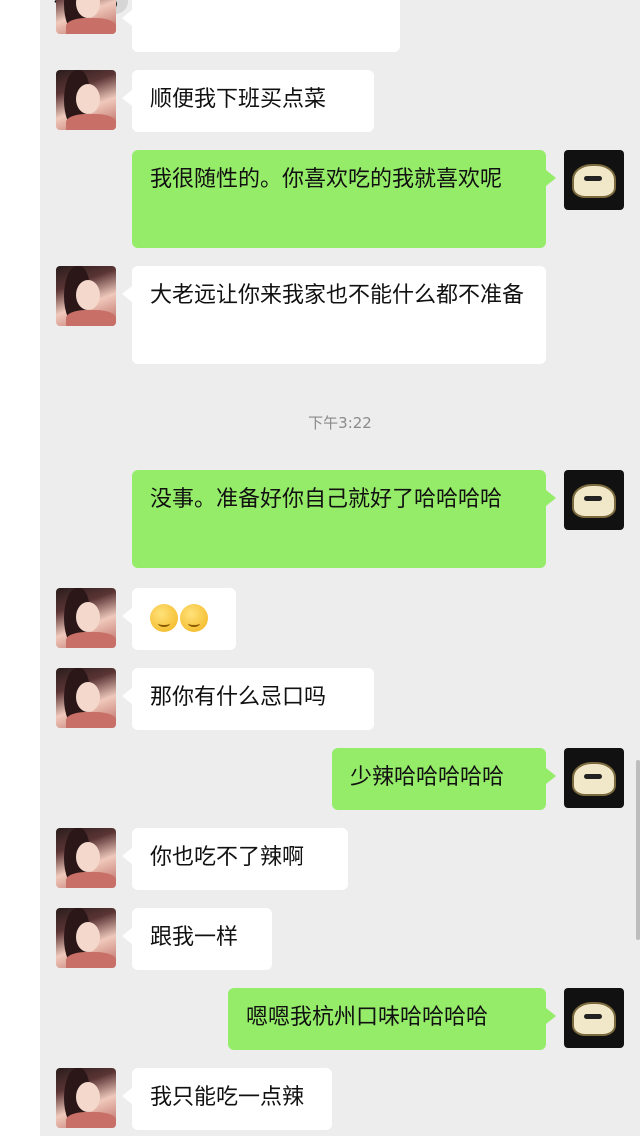 The height and width of the screenshot is (1136, 640). Describe the element at coordinates (340, 423) in the screenshot. I see `message-timestamp: 下午3:22` at that location.